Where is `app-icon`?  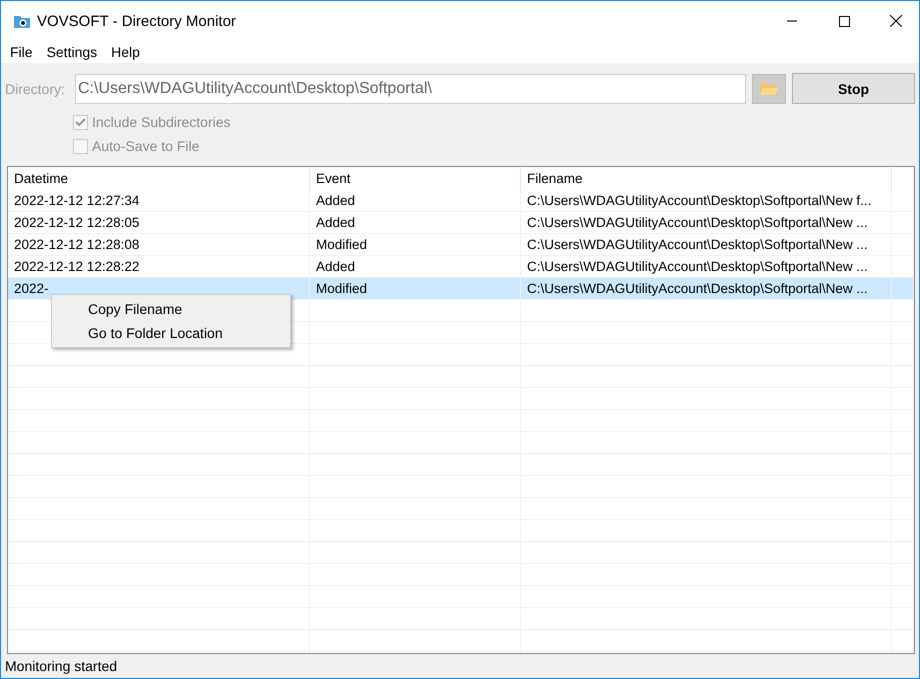 app-icon is located at coordinates (22, 21).